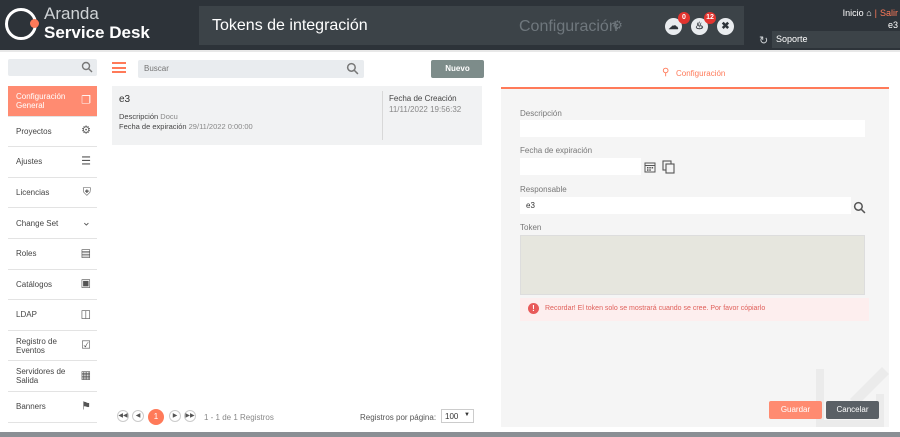  I want to click on per-page-label: Registros por página:, so click(398, 417).